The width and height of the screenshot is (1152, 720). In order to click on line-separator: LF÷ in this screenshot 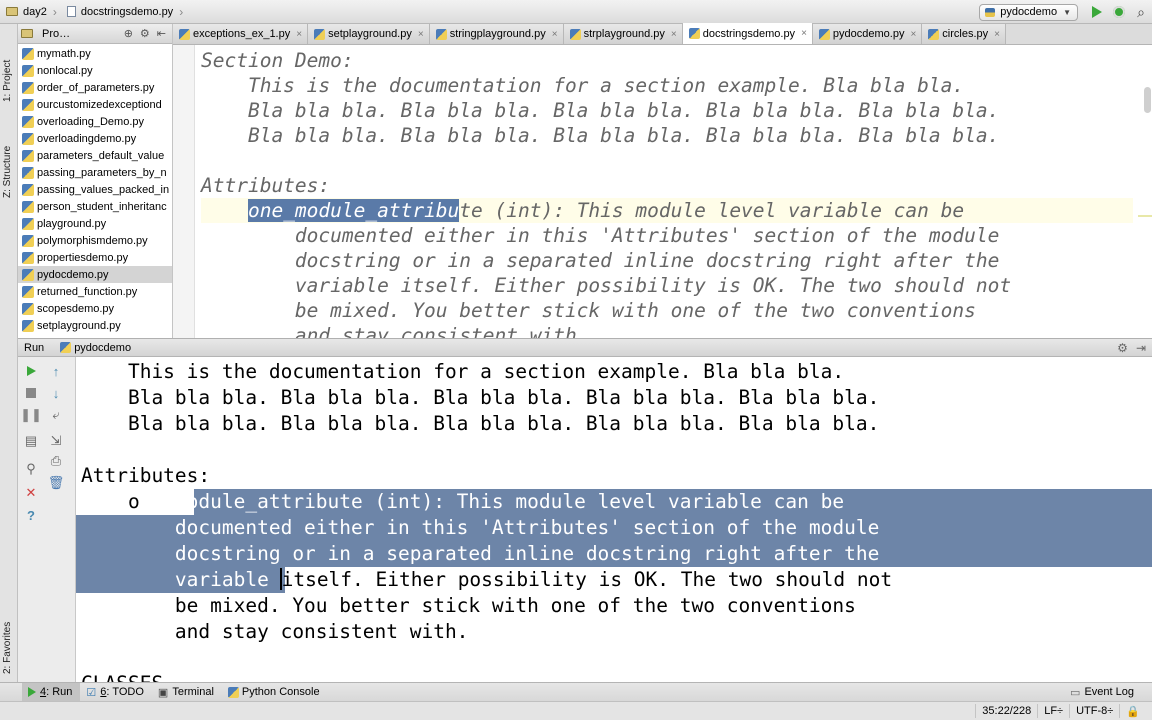, I will do `click(1053, 711)`.